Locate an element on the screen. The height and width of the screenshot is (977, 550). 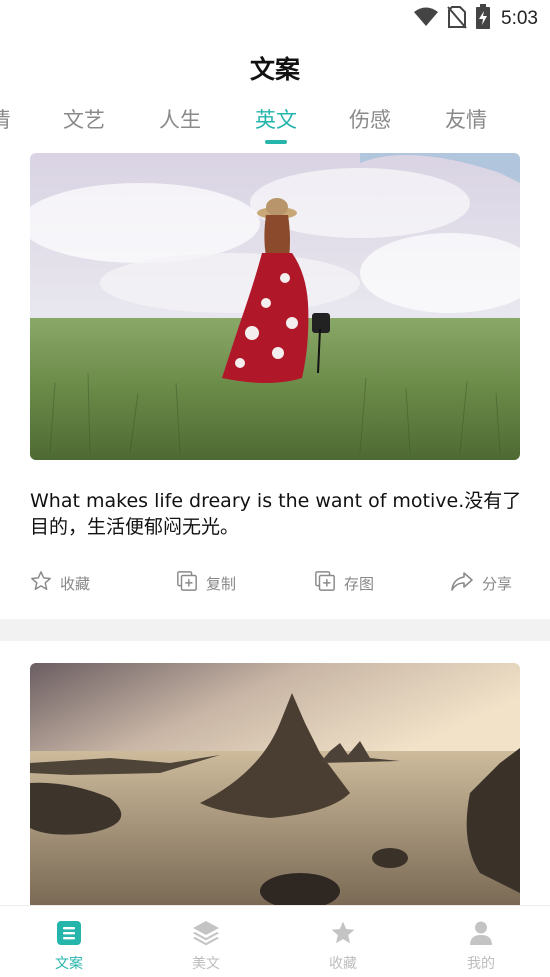
copy-icon is located at coordinates (187, 583).